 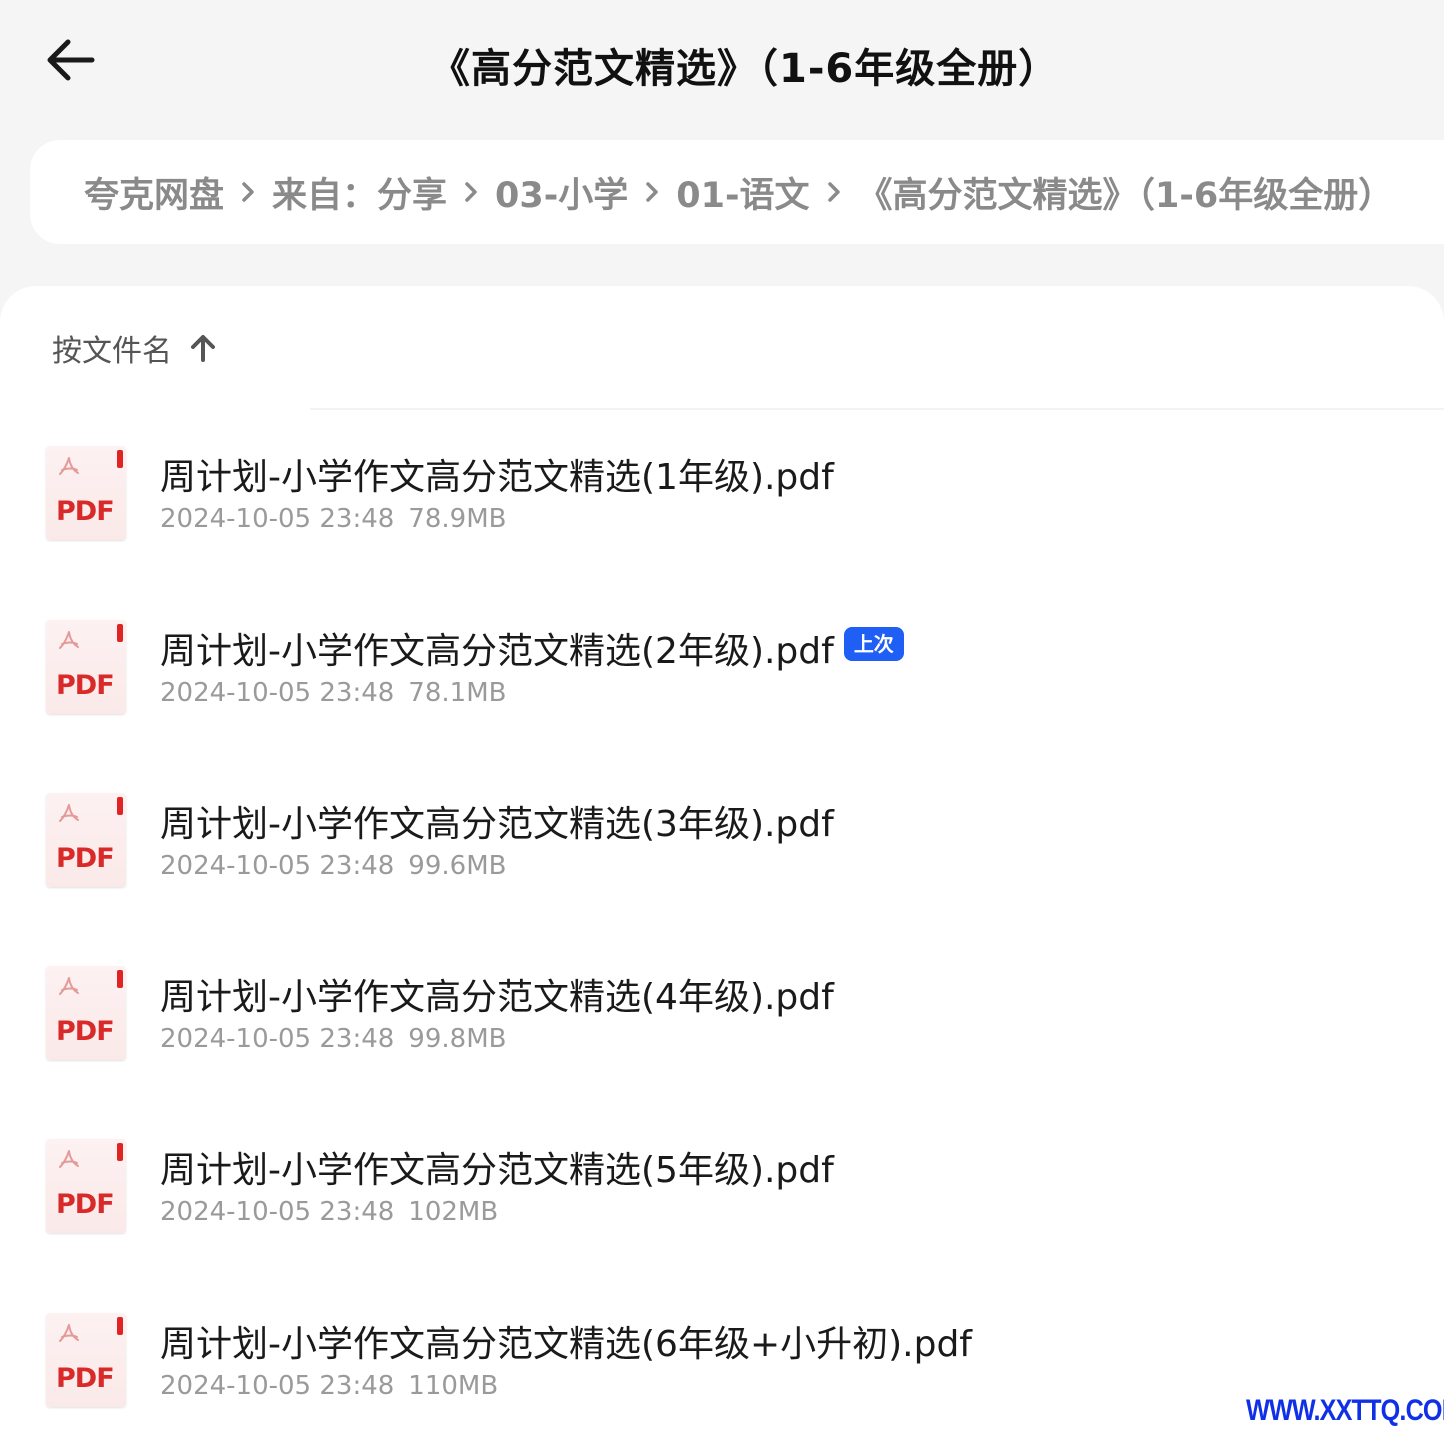 I want to click on file-size: 78.9MB, so click(x=457, y=519).